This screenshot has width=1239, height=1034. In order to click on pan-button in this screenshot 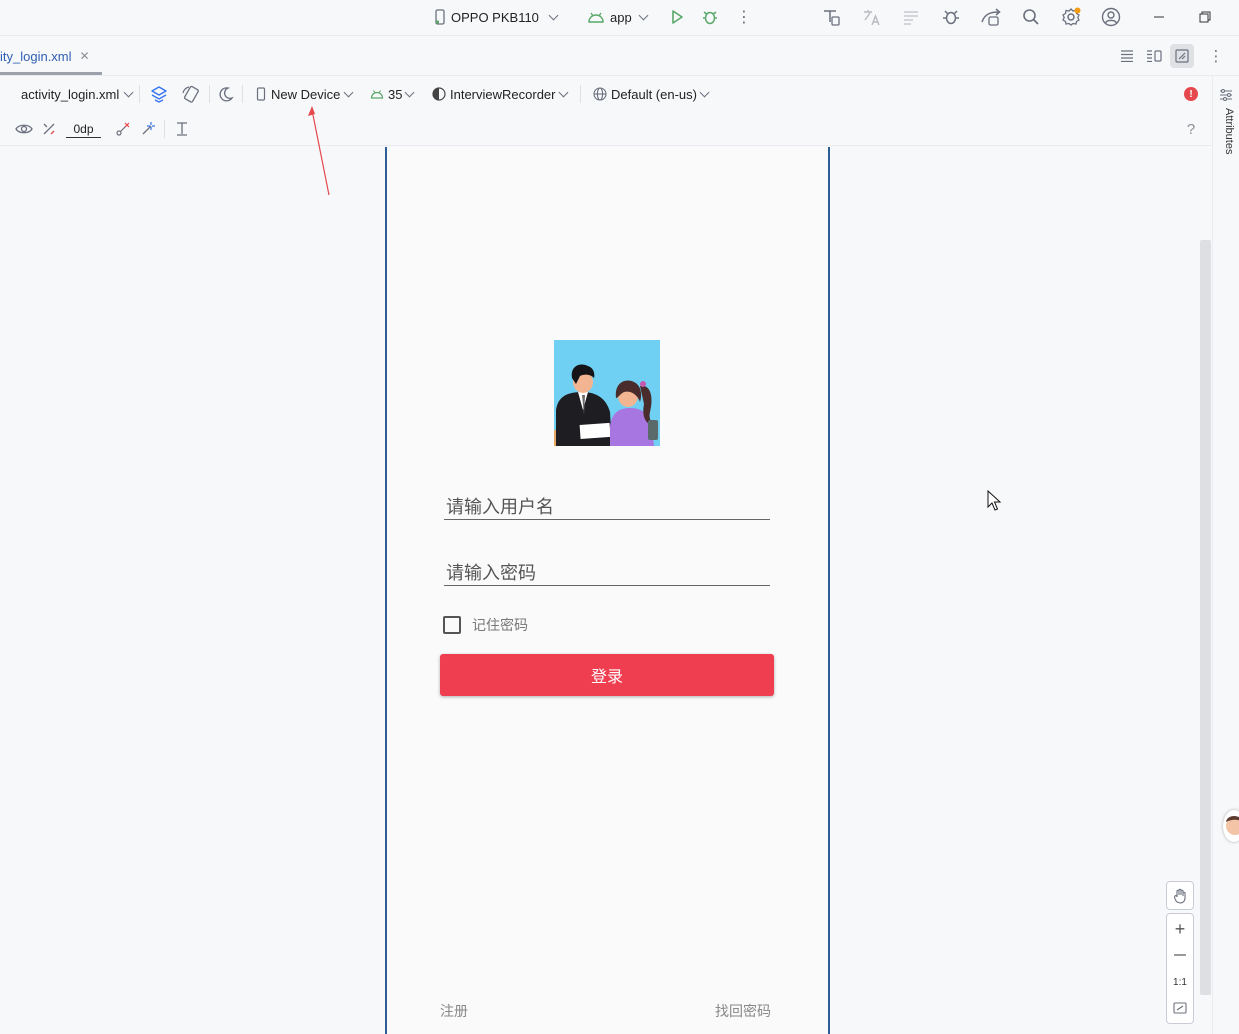, I will do `click(1180, 895)`.